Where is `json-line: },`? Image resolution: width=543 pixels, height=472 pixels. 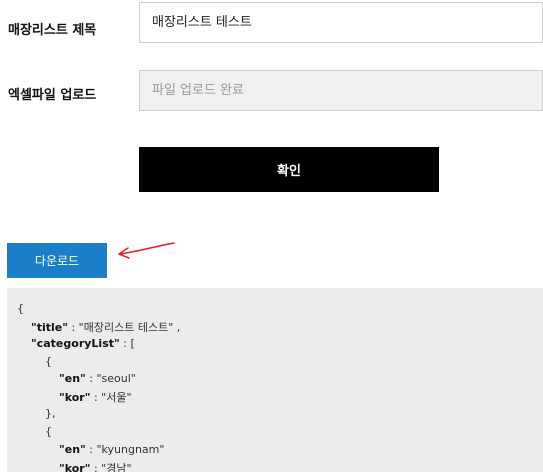 json-line: }, is located at coordinates (50, 413).